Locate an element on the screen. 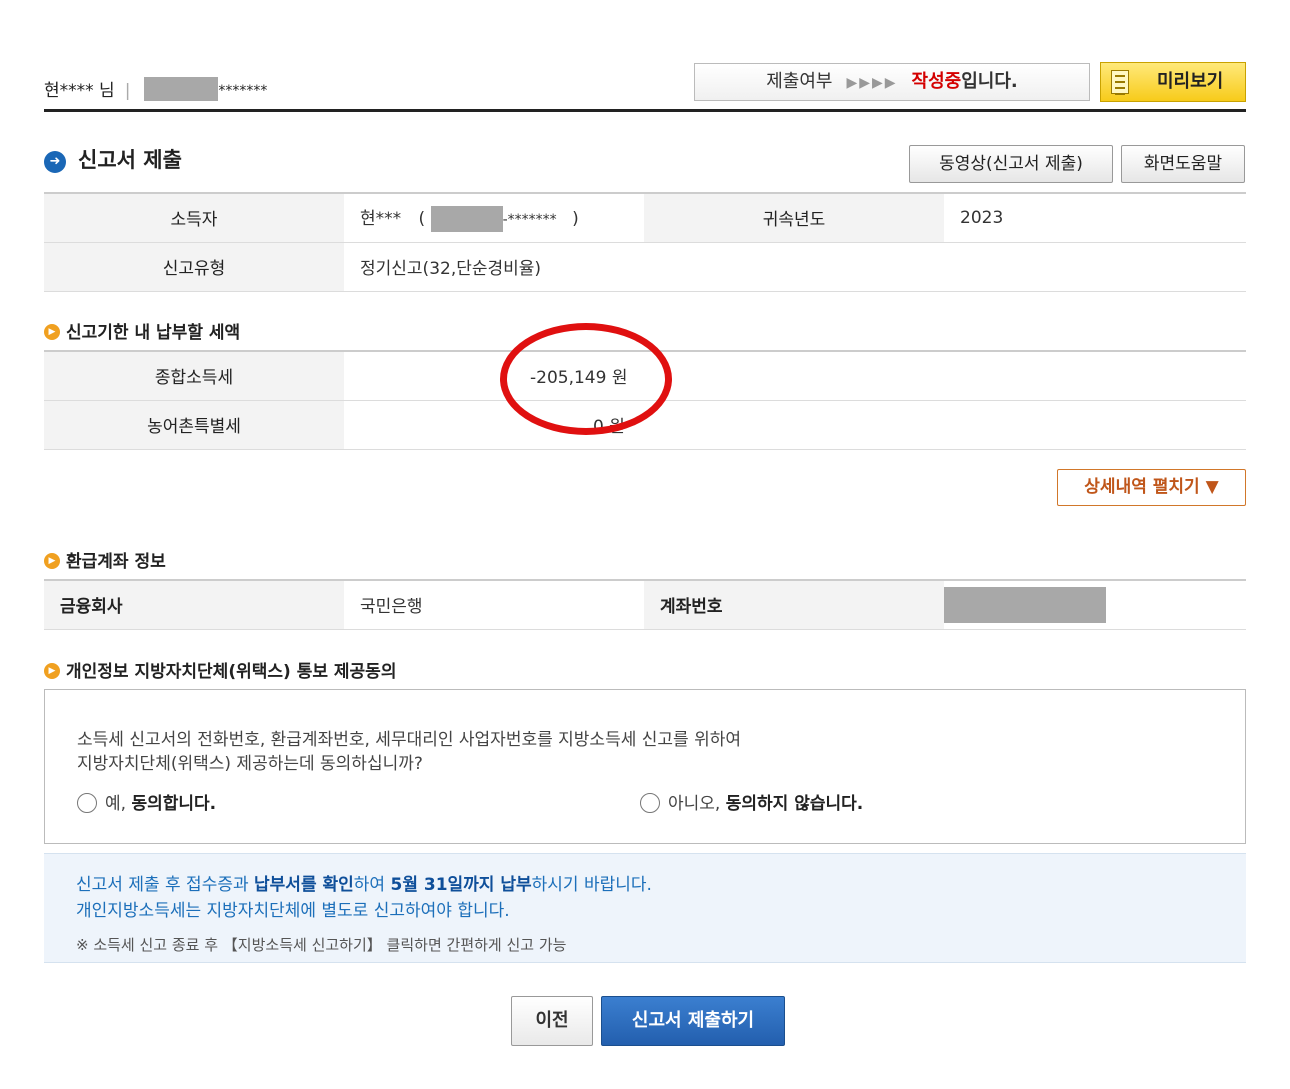 The width and height of the screenshot is (1290, 1089). account-number-label: 계좌번호 is located at coordinates (794, 605).